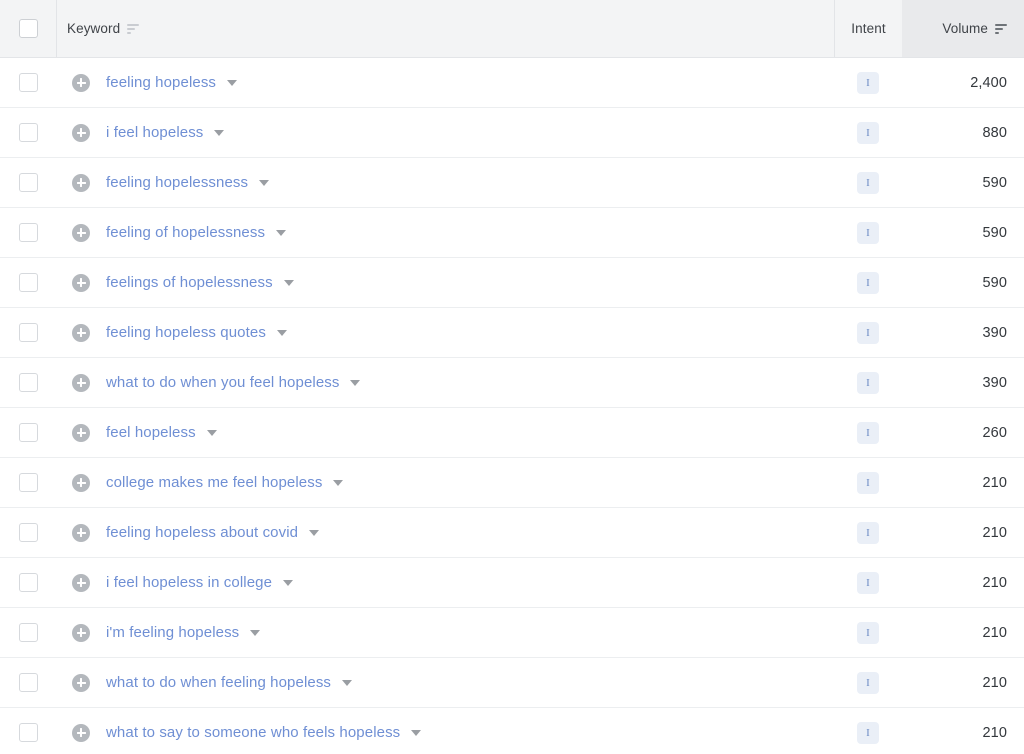 The width and height of the screenshot is (1024, 754). What do you see at coordinates (189, 582) in the screenshot?
I see `keyword-link: i feel hopeless in college` at bounding box center [189, 582].